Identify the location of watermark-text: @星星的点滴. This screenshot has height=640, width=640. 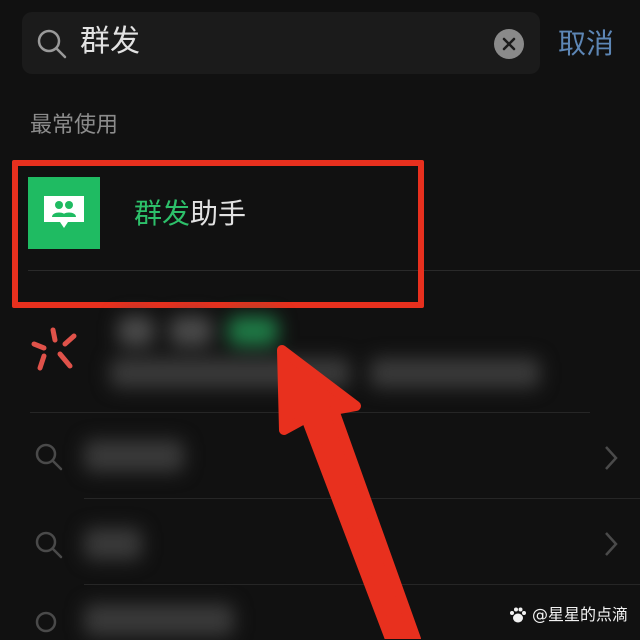
(580, 614).